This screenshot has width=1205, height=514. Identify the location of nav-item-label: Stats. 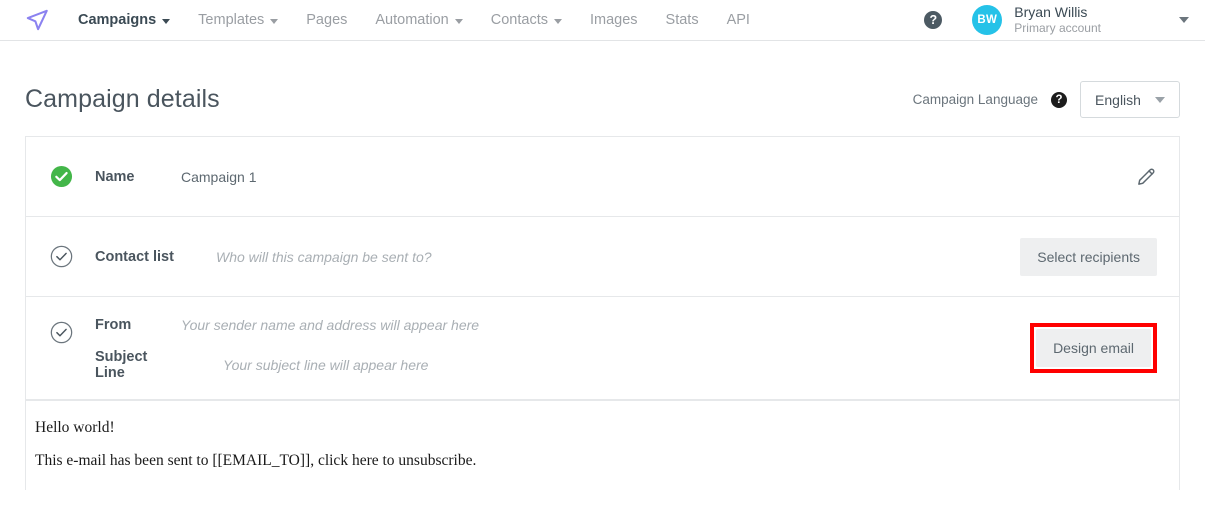
(682, 20).